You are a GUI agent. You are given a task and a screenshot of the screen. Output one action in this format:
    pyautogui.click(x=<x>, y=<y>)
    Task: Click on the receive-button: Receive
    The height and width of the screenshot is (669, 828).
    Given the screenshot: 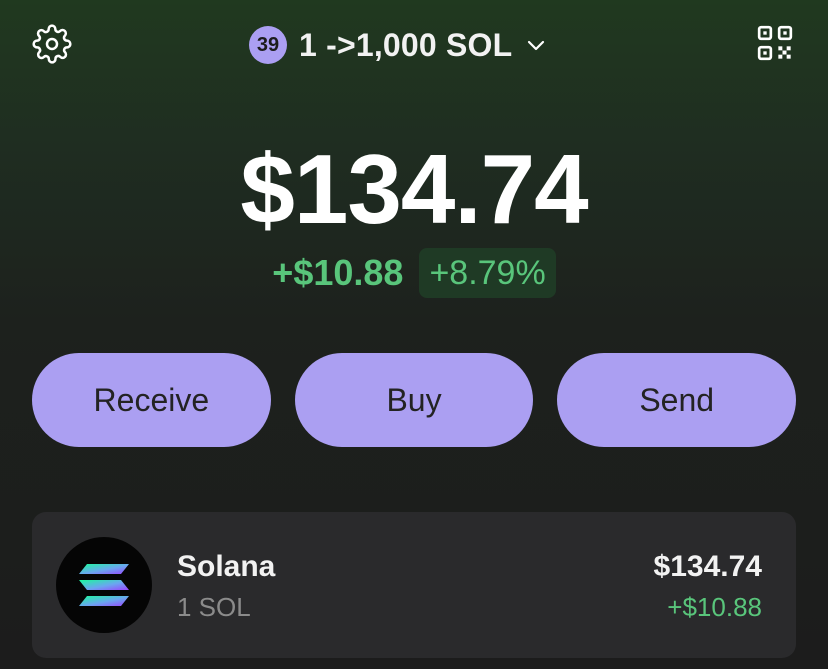 What is the action you would take?
    pyautogui.click(x=151, y=400)
    